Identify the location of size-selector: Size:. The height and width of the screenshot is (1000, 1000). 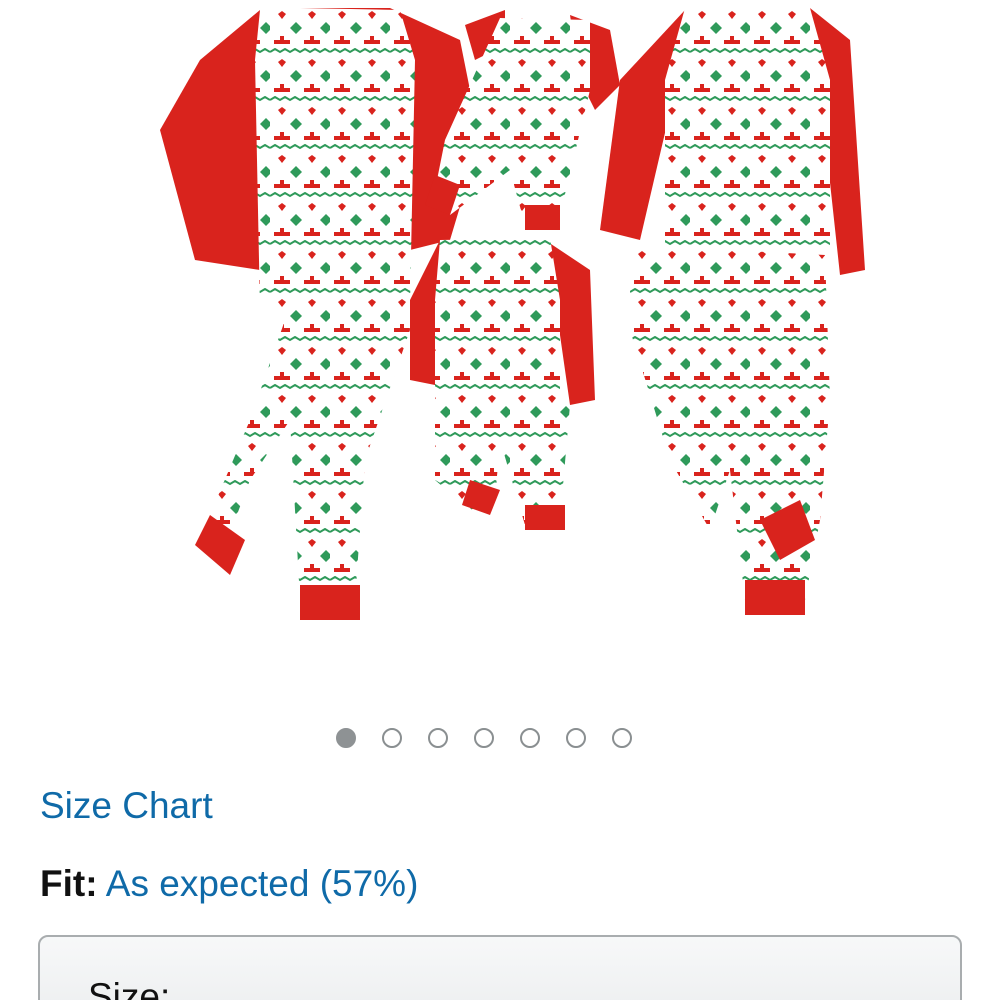
(500, 967).